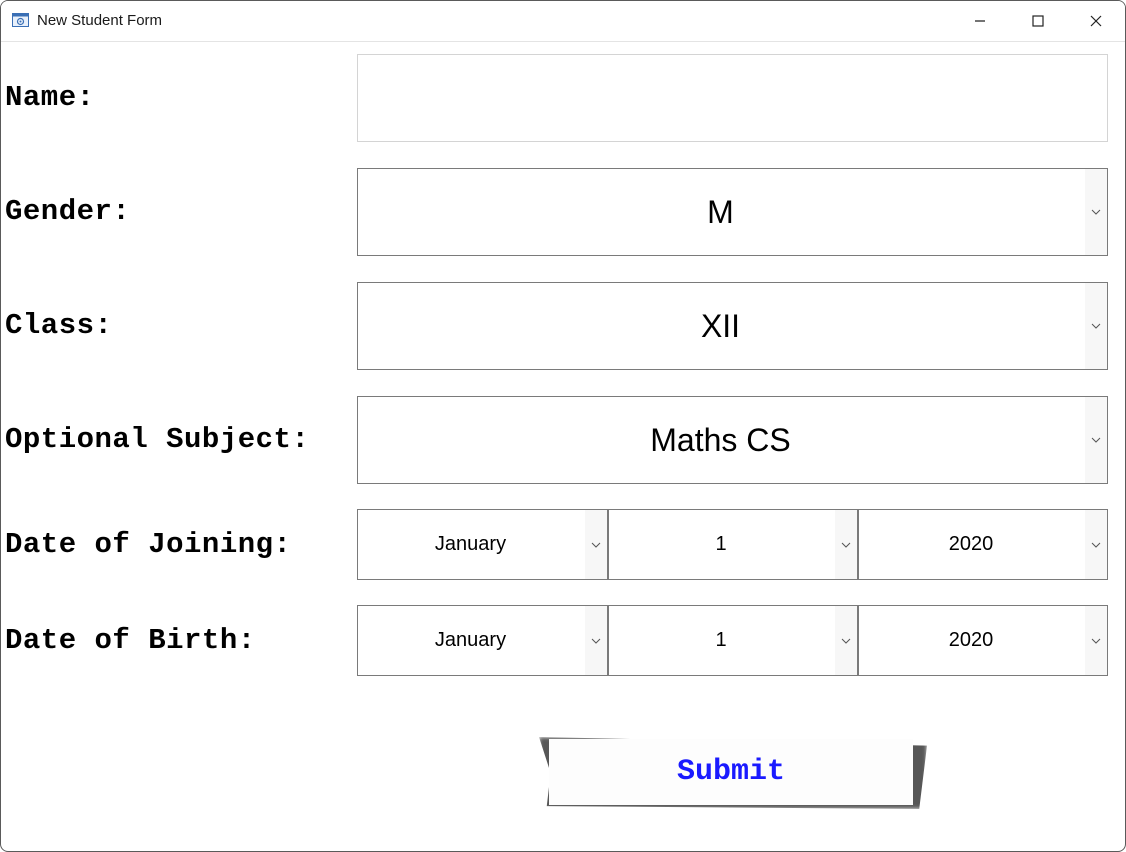 Image resolution: width=1126 pixels, height=852 pixels. I want to click on gender-select: M, so click(732, 212).